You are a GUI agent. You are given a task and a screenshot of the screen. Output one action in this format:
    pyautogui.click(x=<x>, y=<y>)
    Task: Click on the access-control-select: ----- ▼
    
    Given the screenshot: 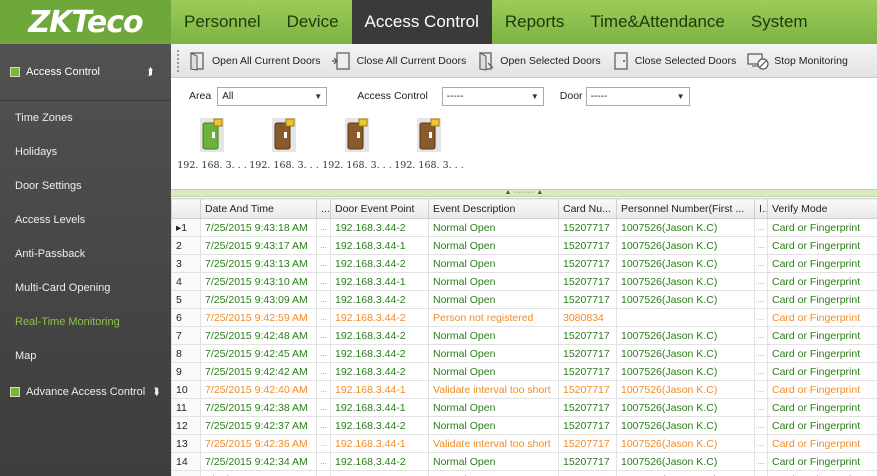 What is the action you would take?
    pyautogui.click(x=492, y=96)
    